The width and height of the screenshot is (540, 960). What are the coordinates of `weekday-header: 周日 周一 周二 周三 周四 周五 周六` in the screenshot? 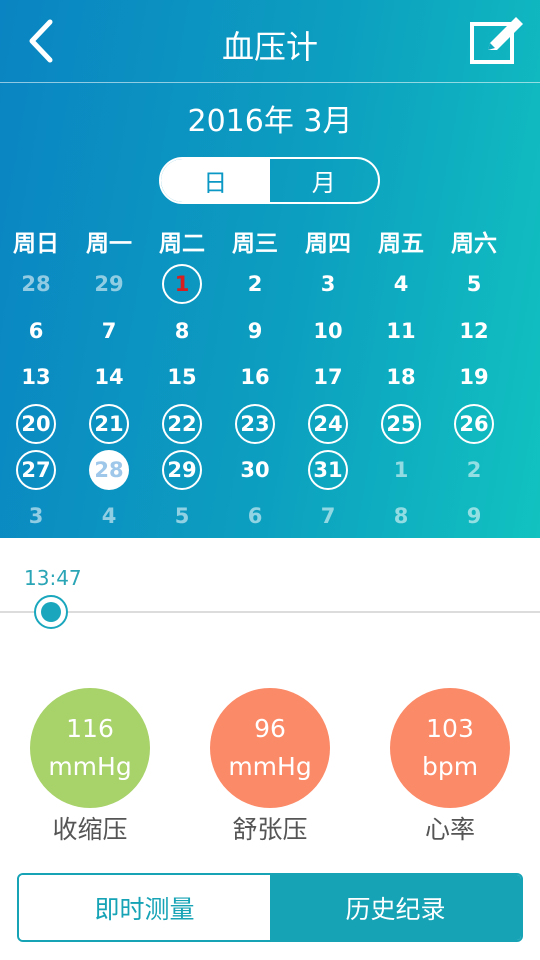 It's located at (270, 241).